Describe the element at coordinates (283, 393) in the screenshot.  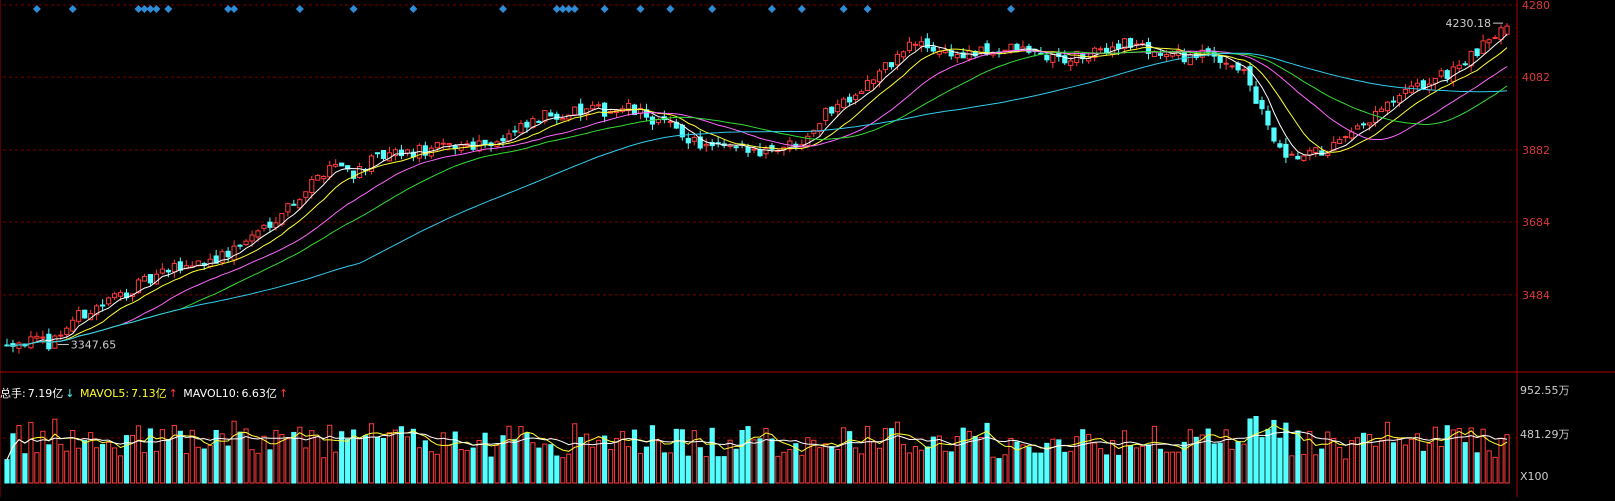
I see `mavol10-arrow: ↑` at that location.